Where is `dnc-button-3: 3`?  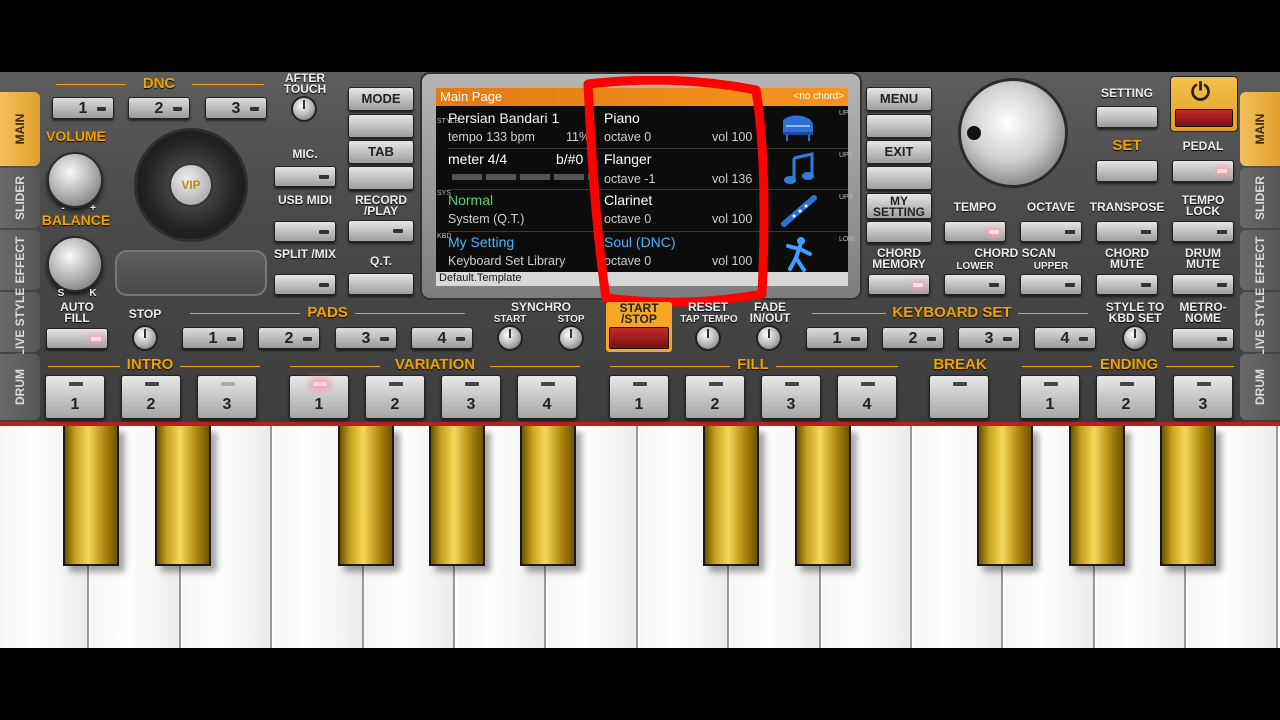
dnc-button-3: 3 is located at coordinates (236, 108).